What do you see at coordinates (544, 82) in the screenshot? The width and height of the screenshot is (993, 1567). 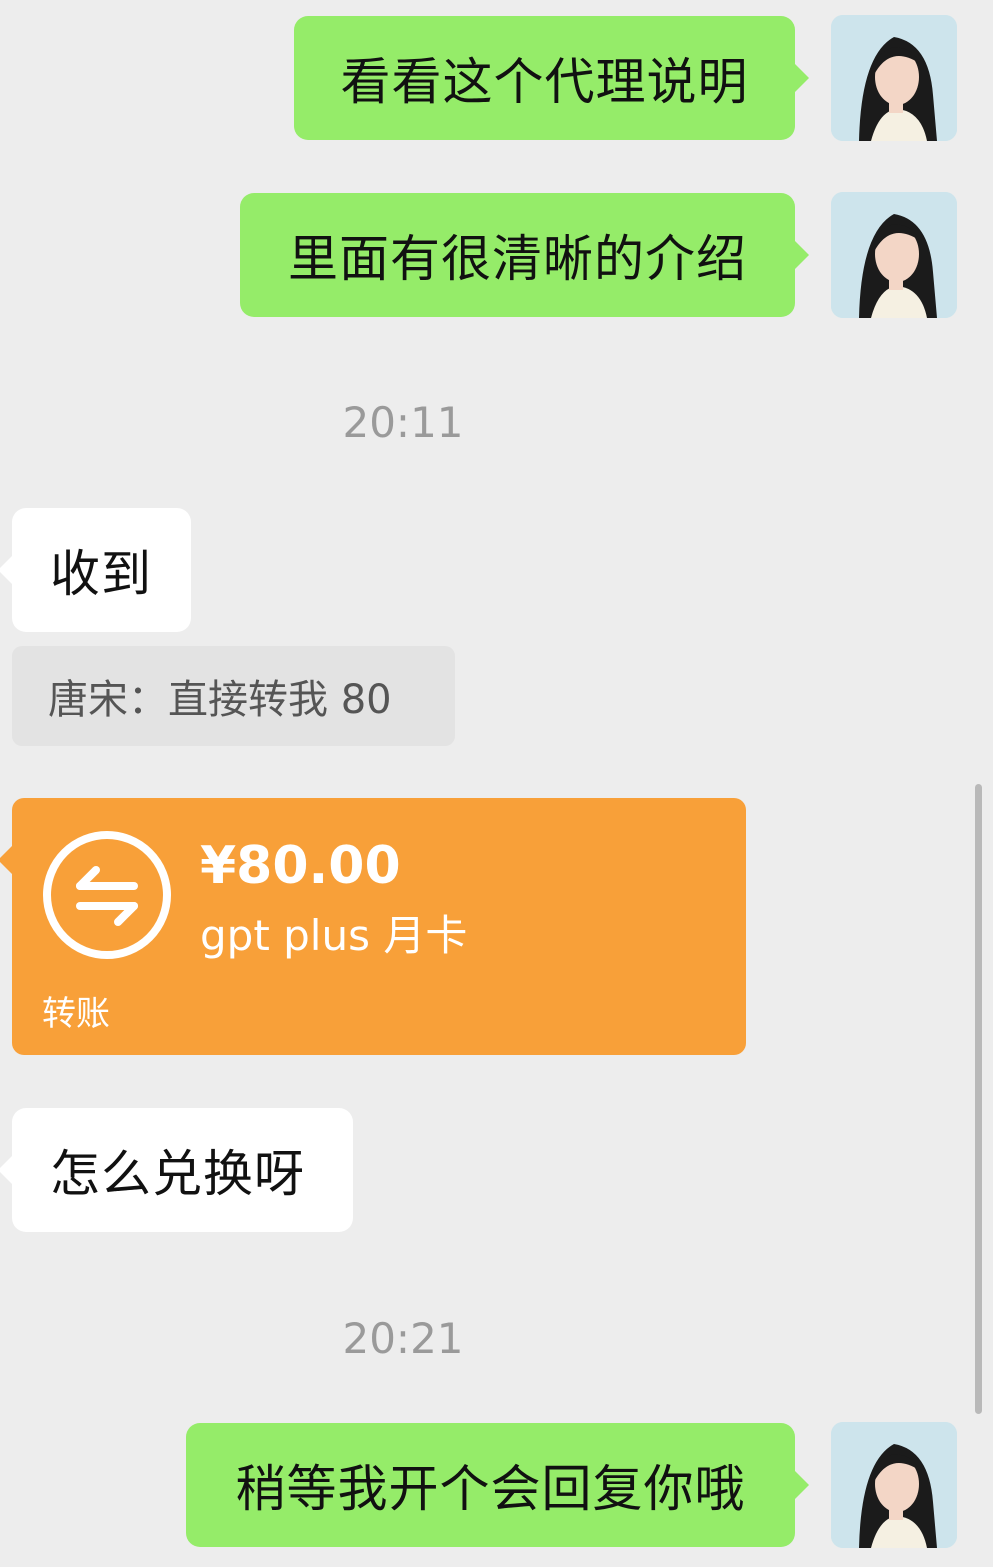 I see `message-text: 看看这个代理说明` at bounding box center [544, 82].